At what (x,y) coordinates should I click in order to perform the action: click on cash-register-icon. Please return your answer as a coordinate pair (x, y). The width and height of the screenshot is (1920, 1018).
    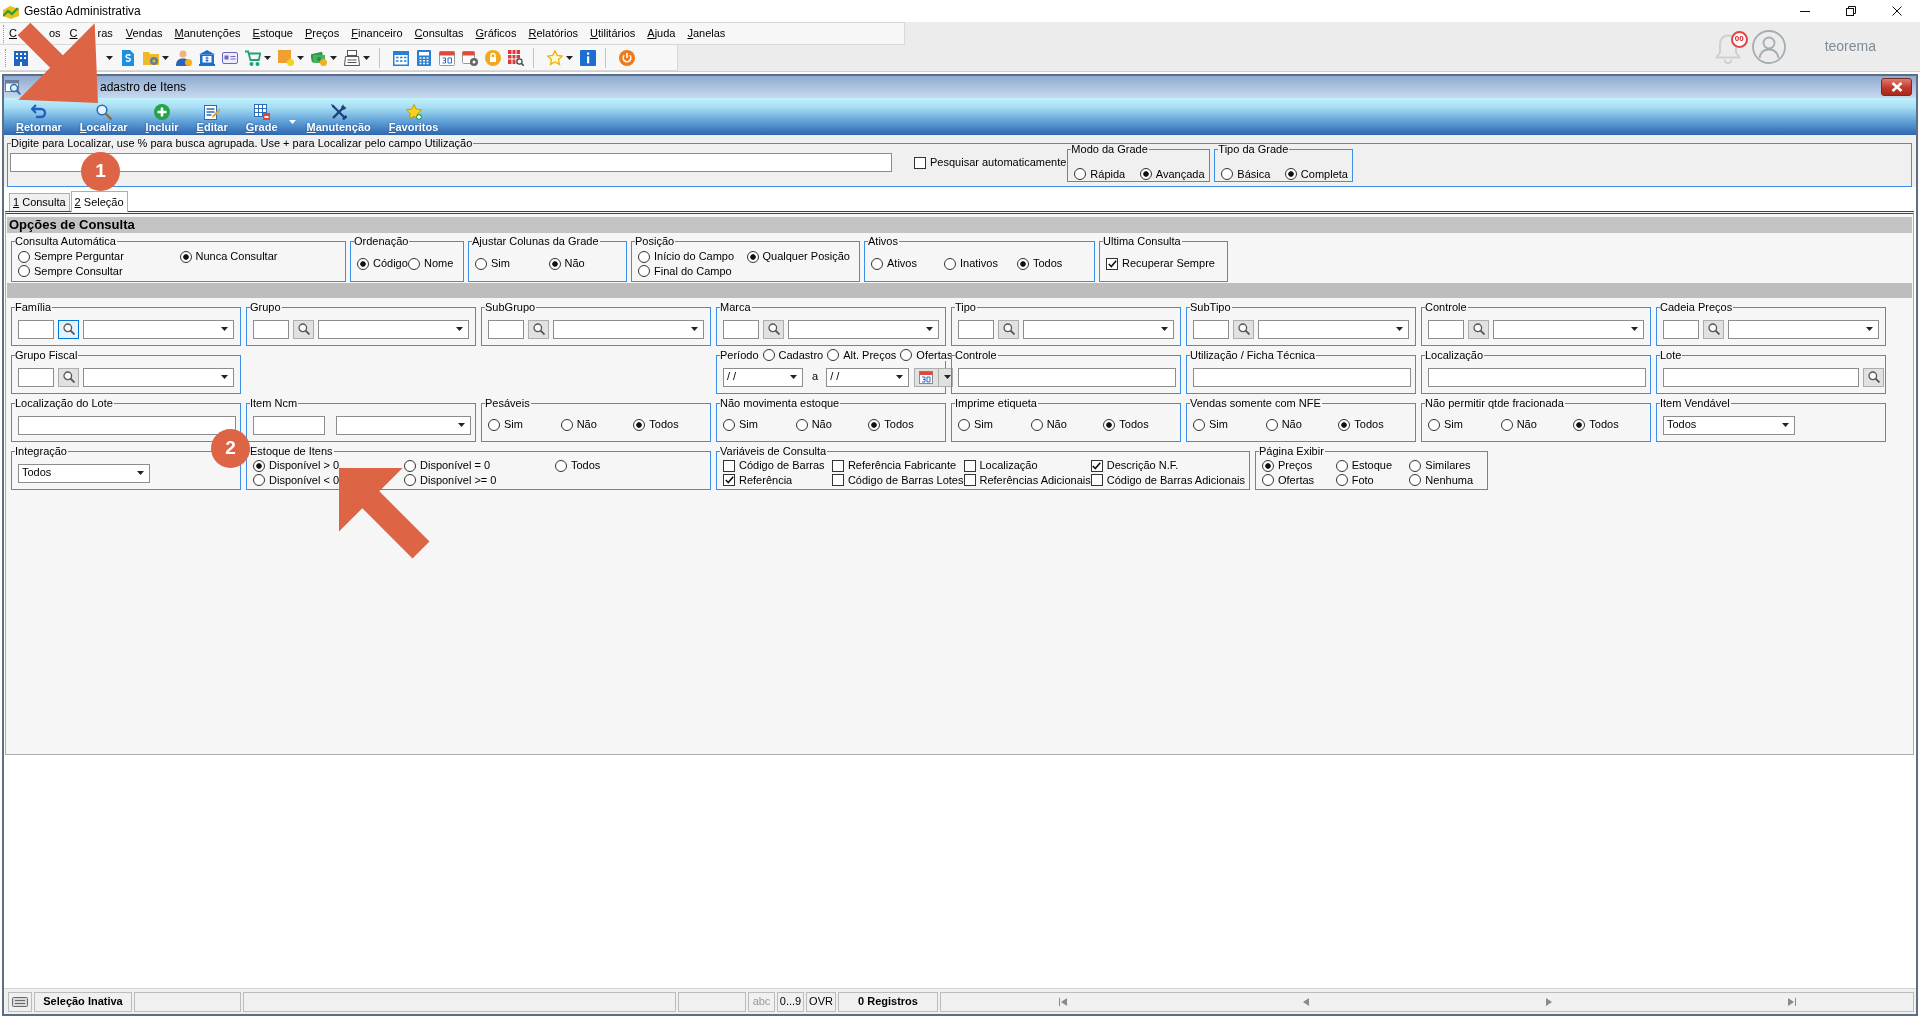
    Looking at the image, I should click on (352, 57).